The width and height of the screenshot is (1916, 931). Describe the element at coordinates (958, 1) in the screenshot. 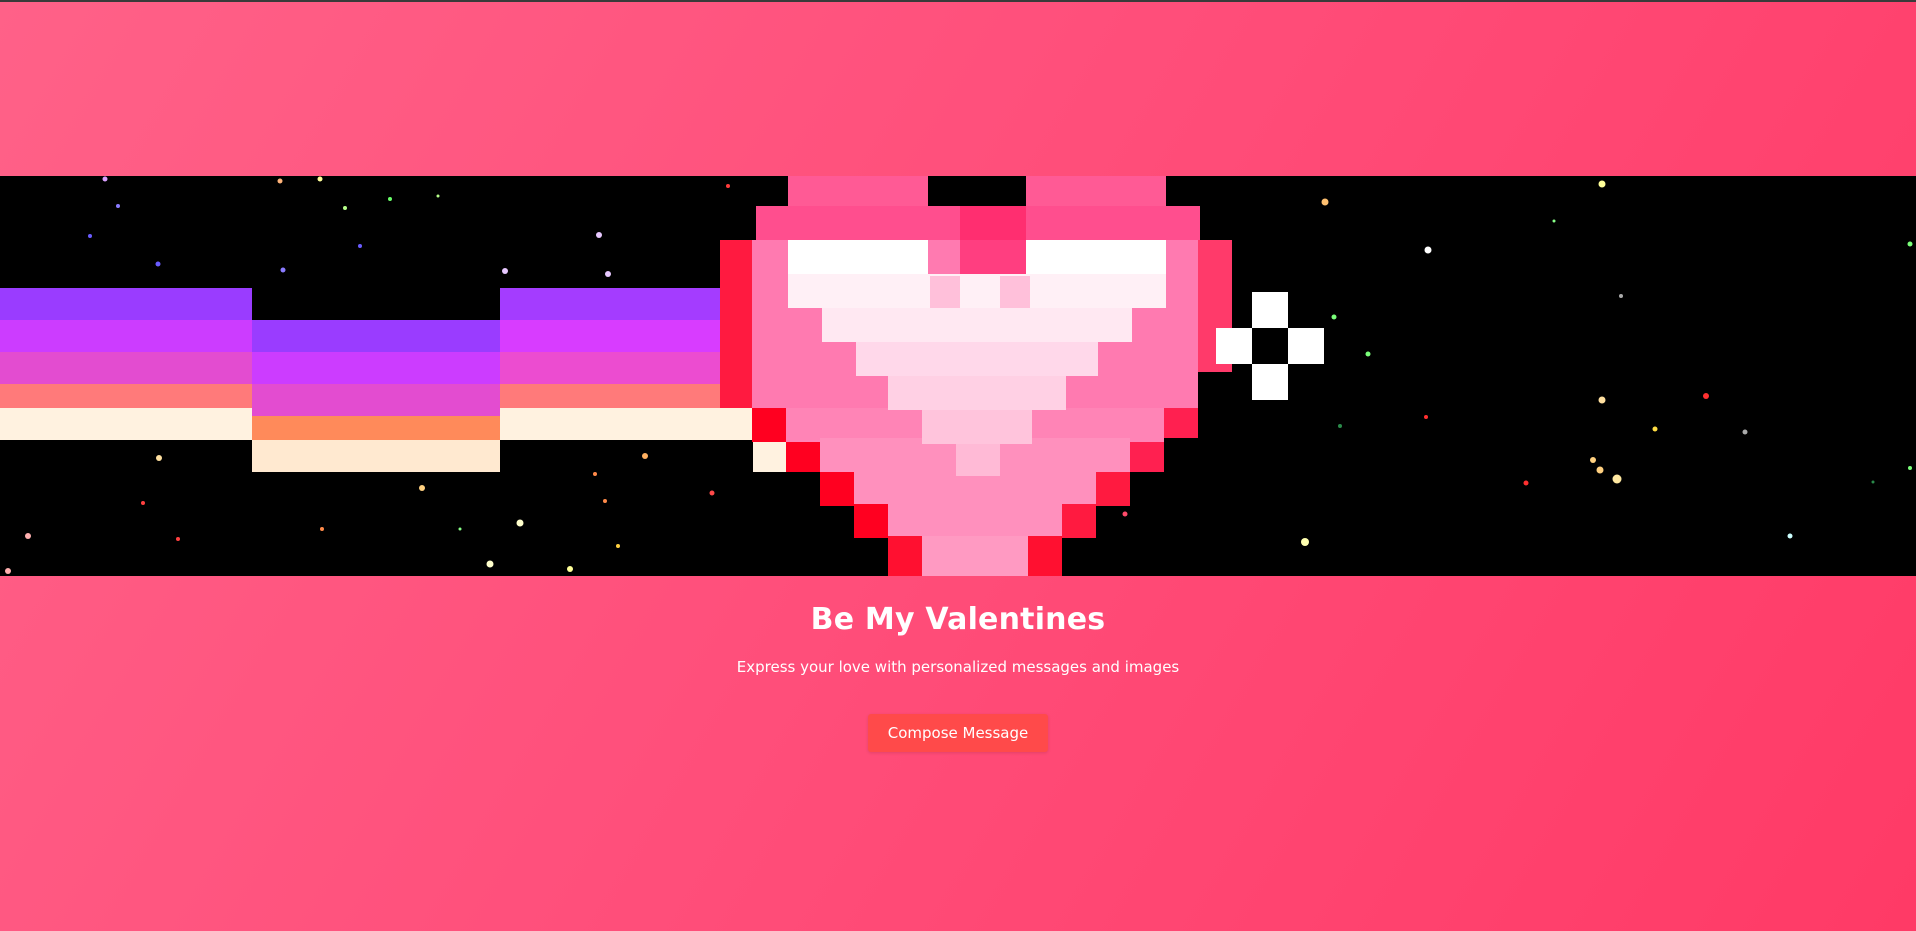

I see `top-border` at that location.